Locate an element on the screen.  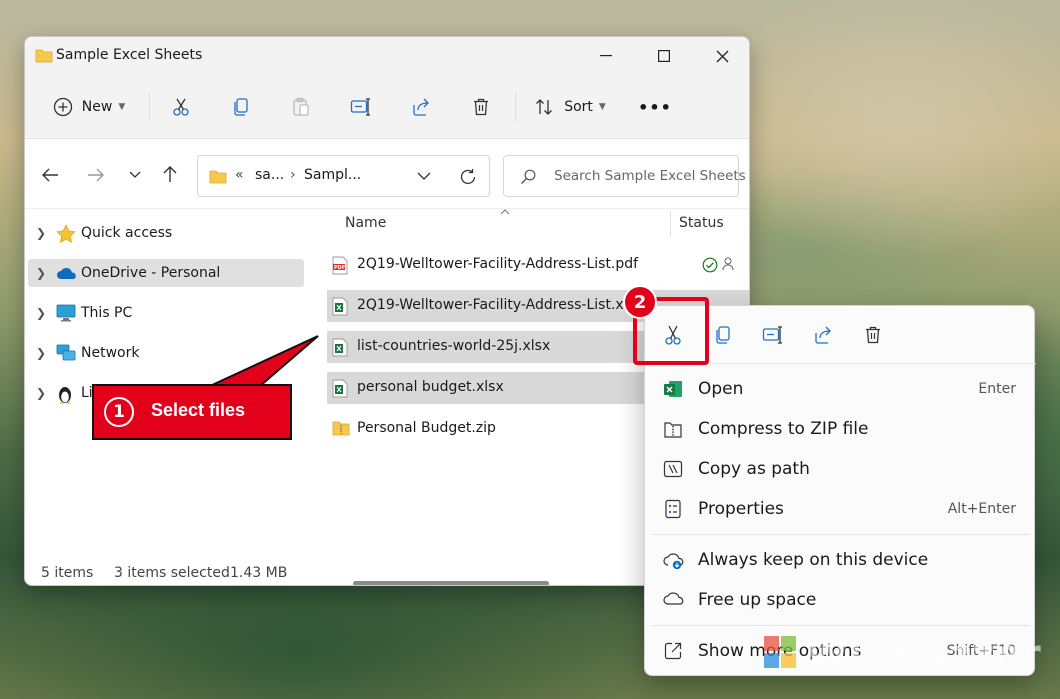
sort-button: Sort ▼ is located at coordinates (570, 107).